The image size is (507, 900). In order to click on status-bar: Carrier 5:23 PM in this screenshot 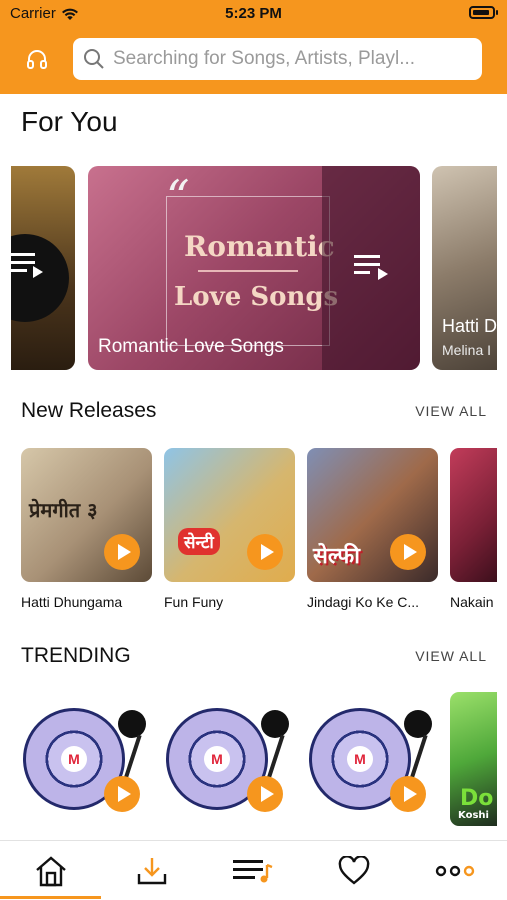, I will do `click(253, 14)`.